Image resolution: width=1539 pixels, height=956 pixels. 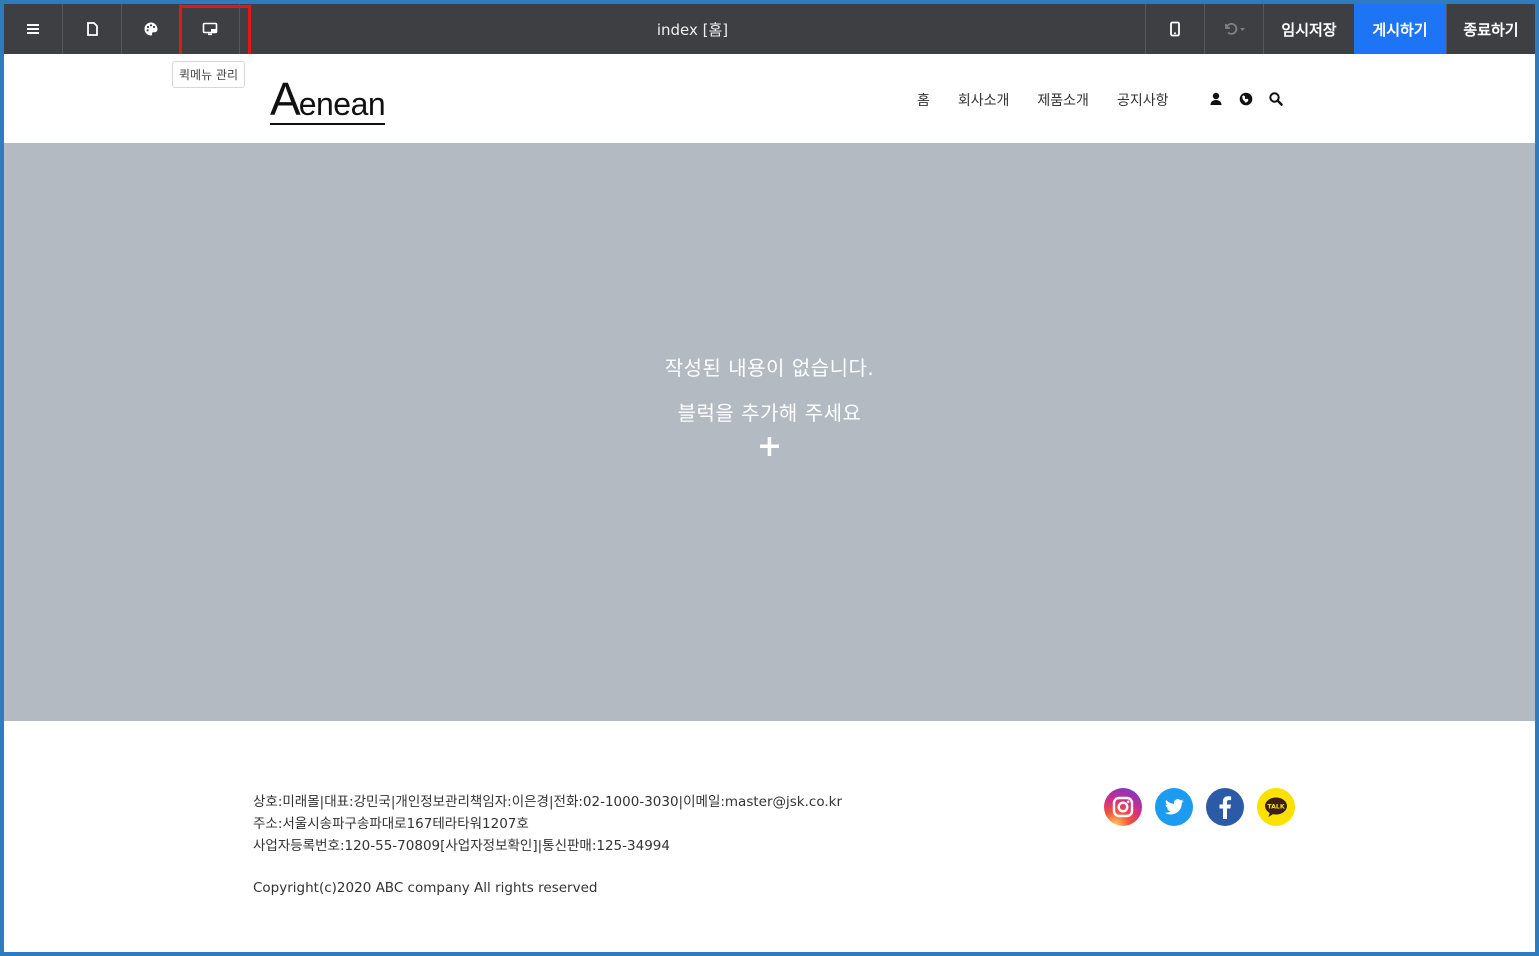 I want to click on globe-icon, so click(x=1246, y=99).